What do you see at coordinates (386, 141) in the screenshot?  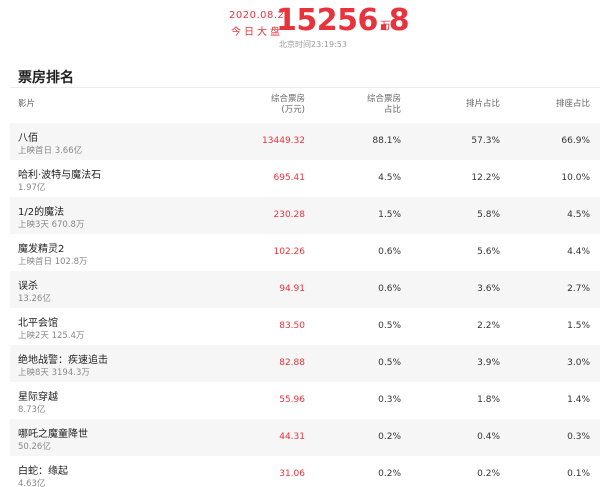 I see `share-value: 88.1%` at bounding box center [386, 141].